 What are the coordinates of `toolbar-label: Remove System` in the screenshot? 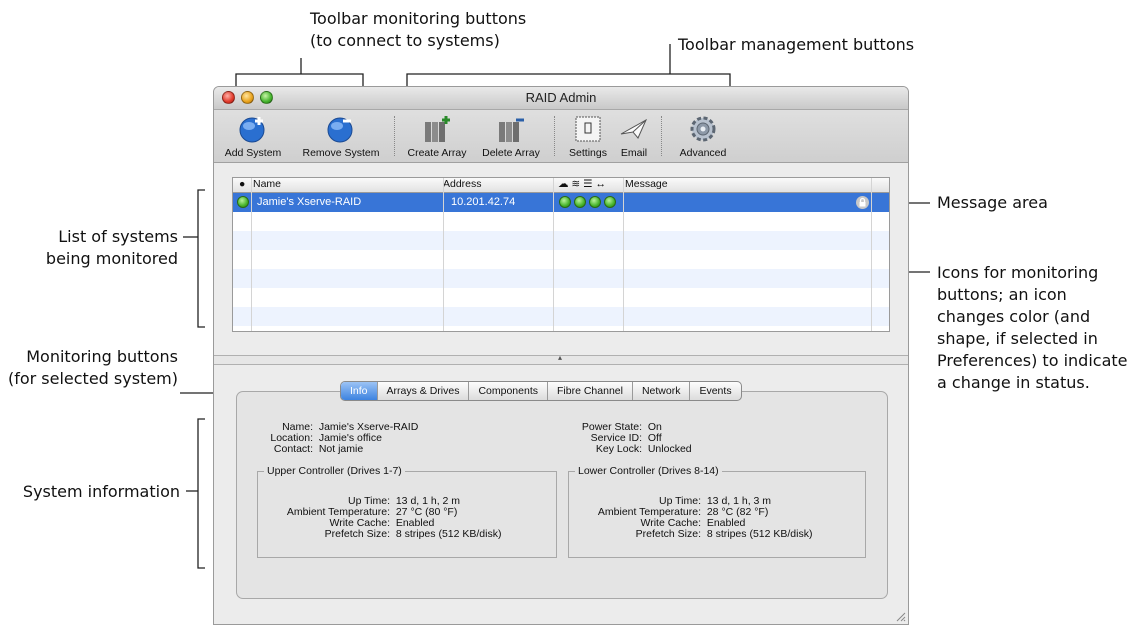 It's located at (341, 153).